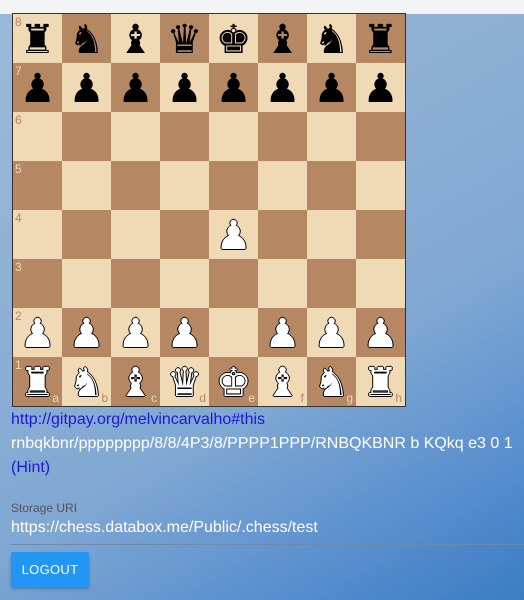 The width and height of the screenshot is (524, 600). I want to click on square-b3, so click(86, 283).